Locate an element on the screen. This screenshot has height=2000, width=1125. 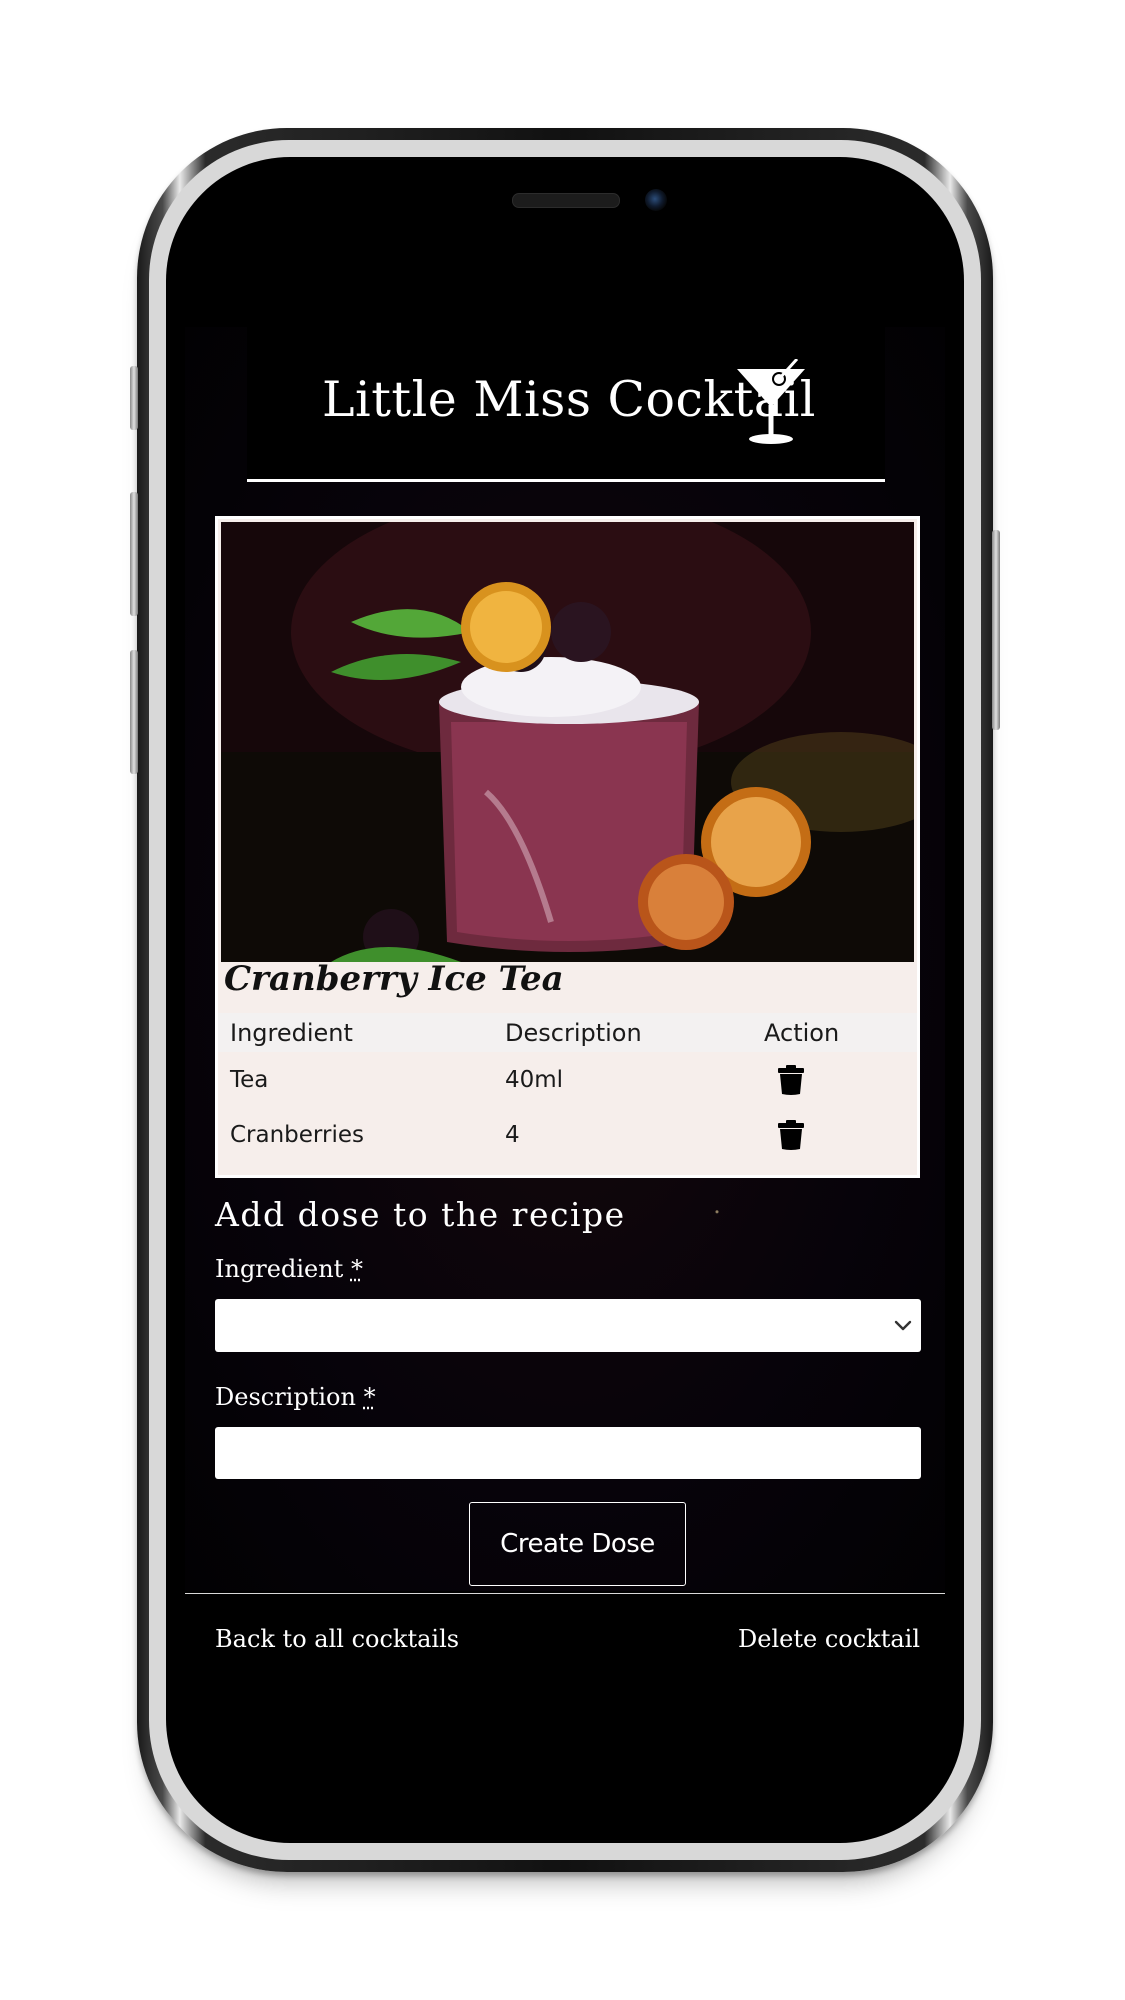
ingredient-label: Ingredient * is located at coordinates (289, 1269).